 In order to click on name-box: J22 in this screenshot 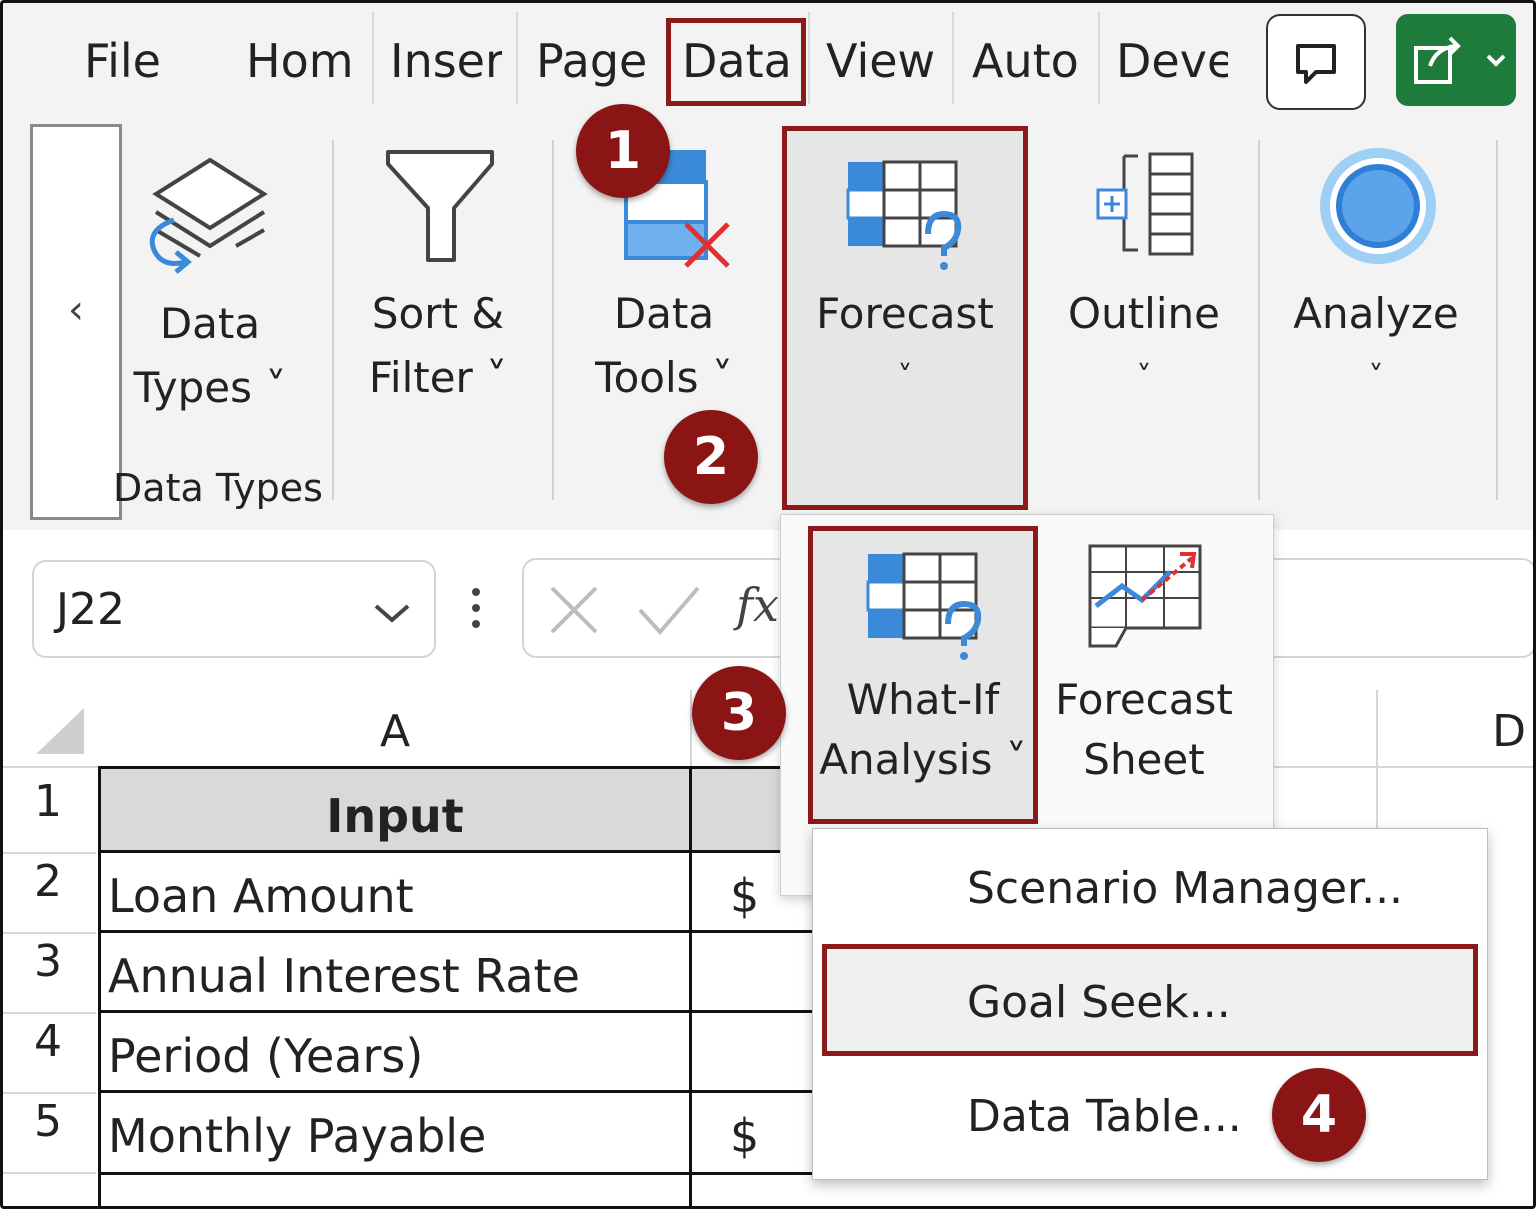, I will do `click(234, 609)`.